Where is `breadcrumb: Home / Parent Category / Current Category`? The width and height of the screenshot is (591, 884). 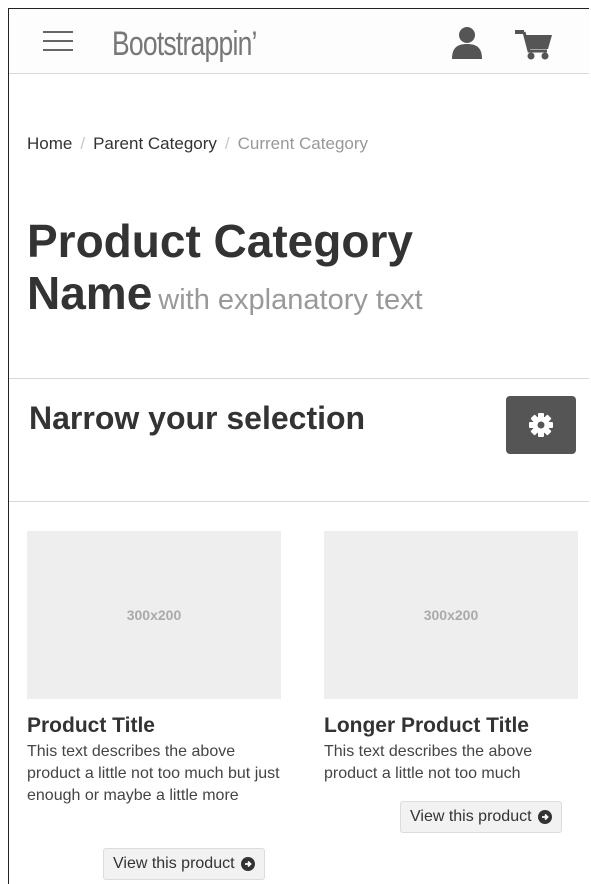 breadcrumb: Home / Parent Category / Current Category is located at coordinates (197, 144).